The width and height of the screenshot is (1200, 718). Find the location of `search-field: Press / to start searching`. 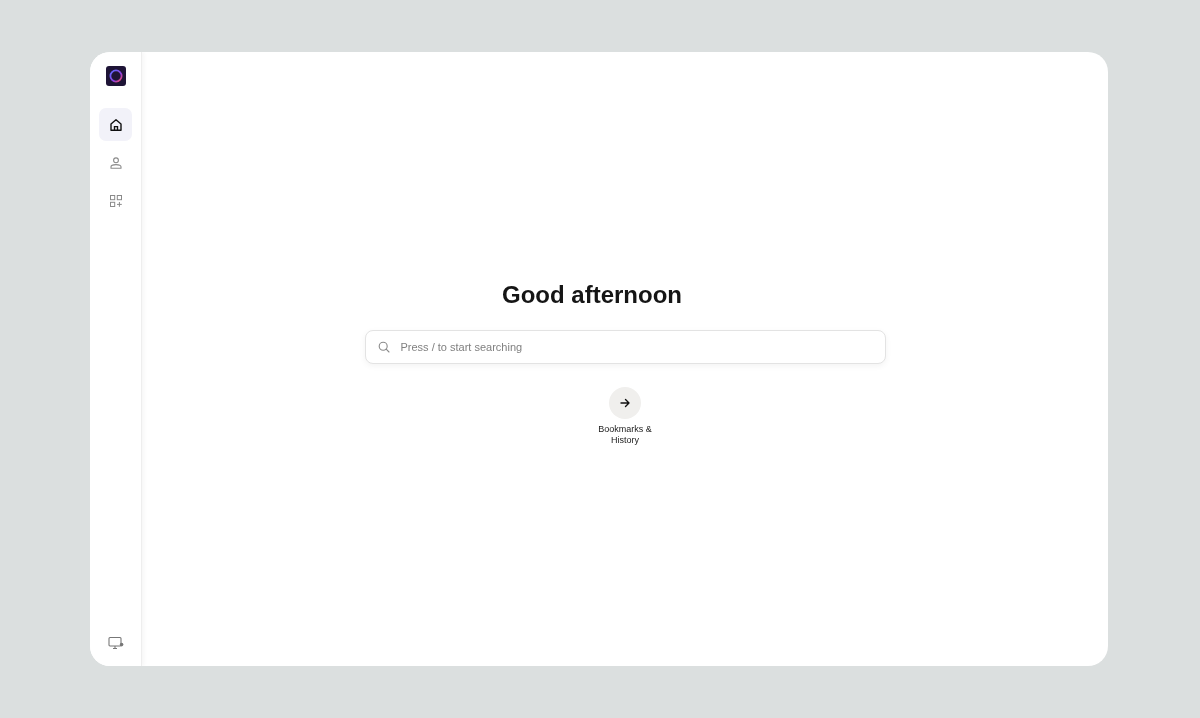

search-field: Press / to start searching is located at coordinates (625, 347).